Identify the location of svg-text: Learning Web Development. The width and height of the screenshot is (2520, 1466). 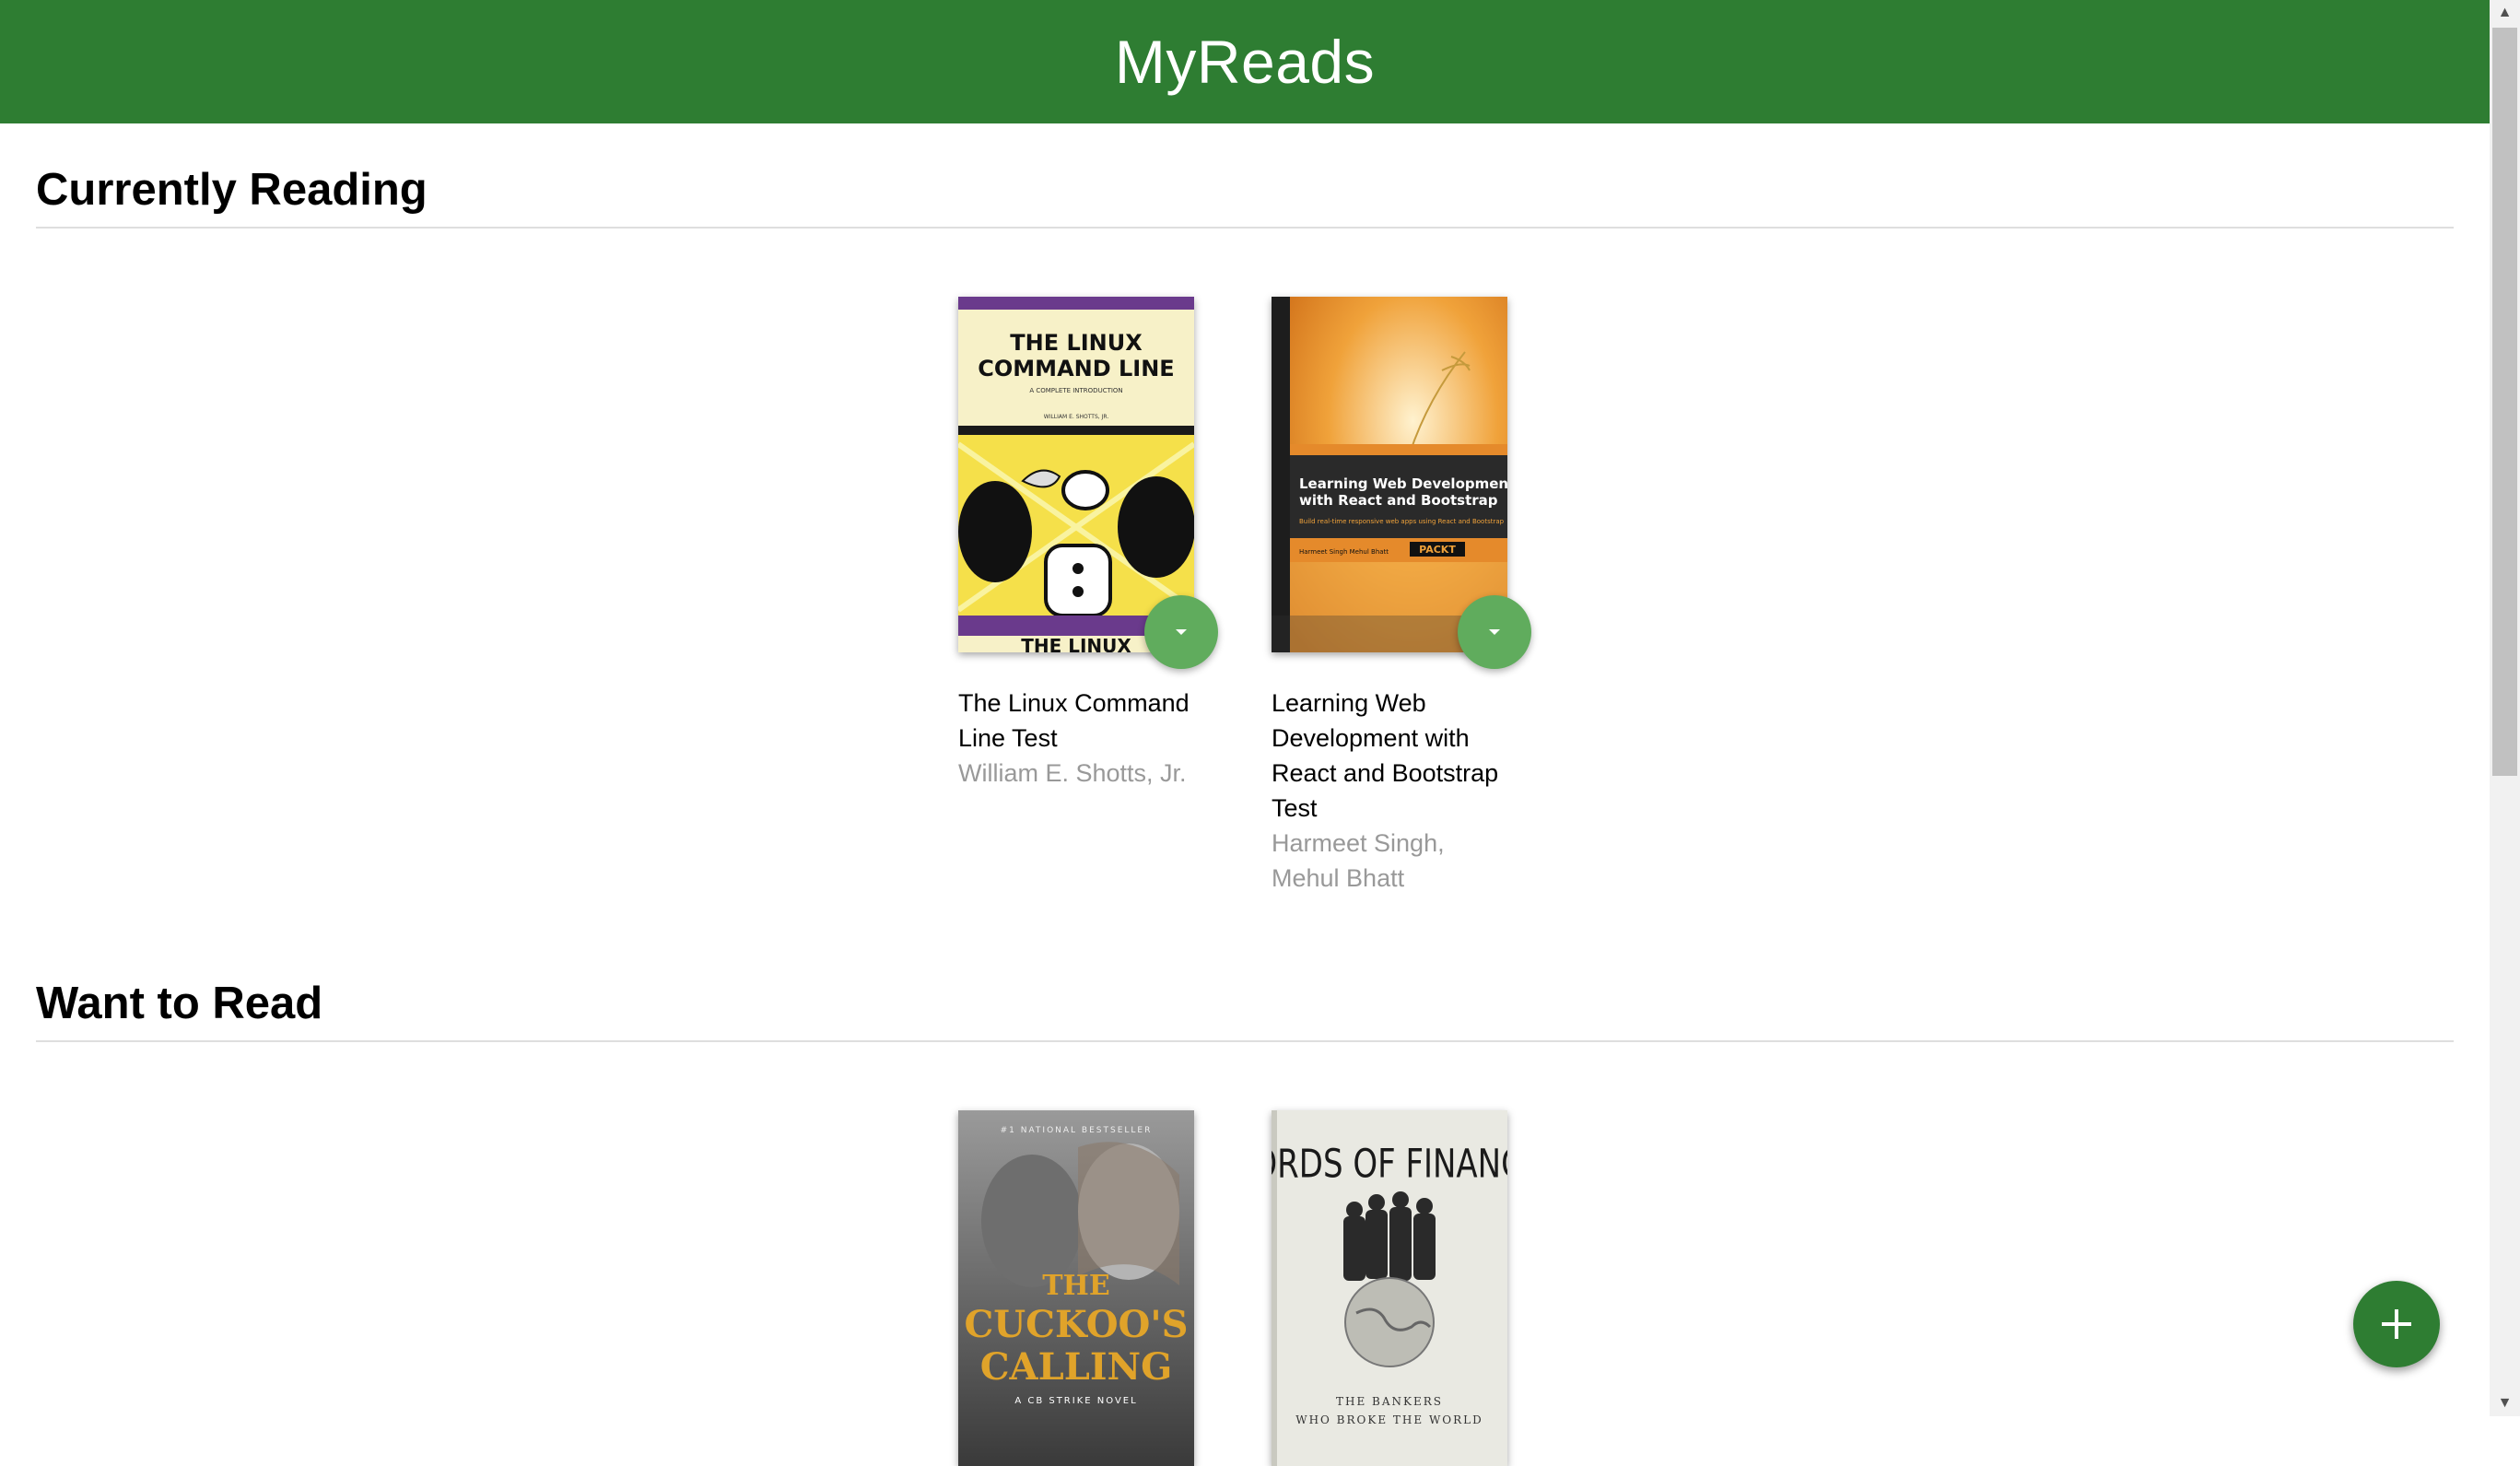
(1403, 483).